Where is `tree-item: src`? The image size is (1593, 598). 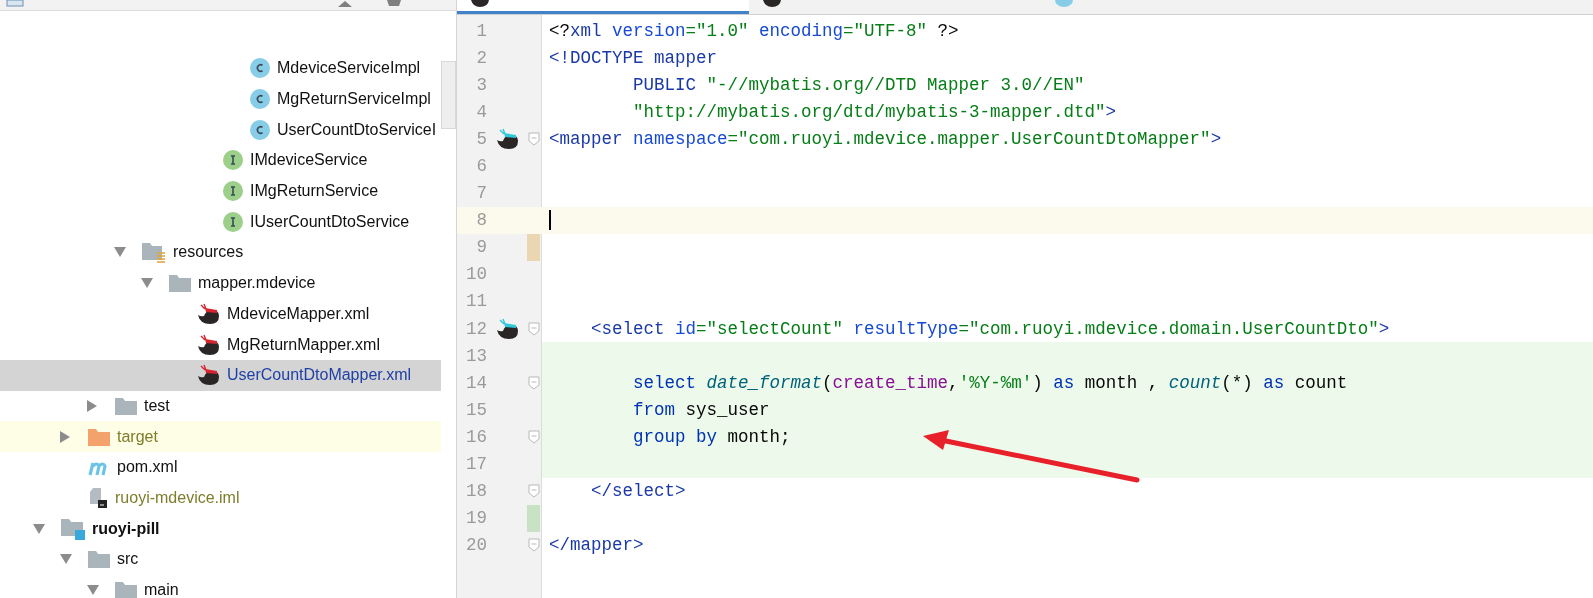 tree-item: src is located at coordinates (220, 559).